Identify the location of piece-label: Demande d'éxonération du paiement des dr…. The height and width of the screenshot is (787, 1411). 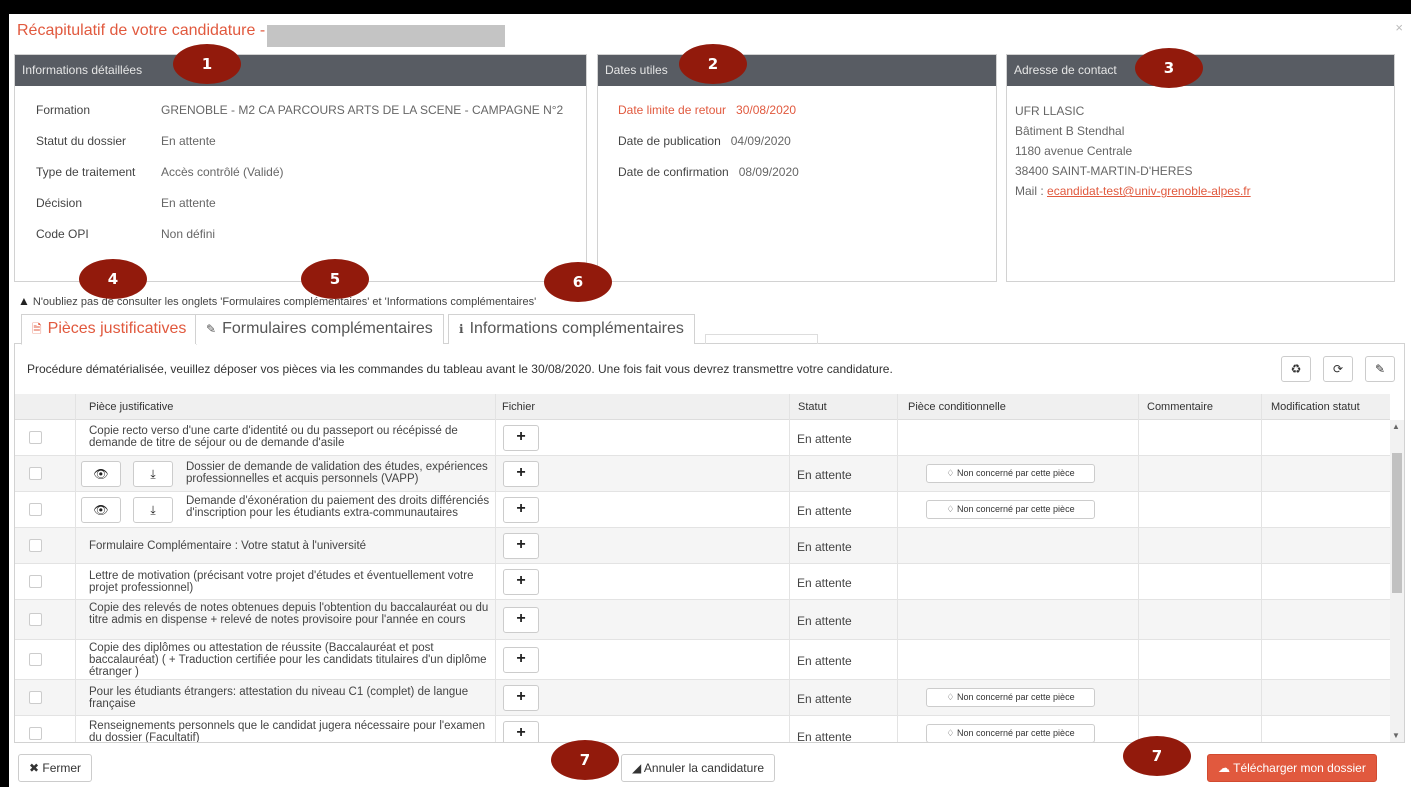
(338, 507).